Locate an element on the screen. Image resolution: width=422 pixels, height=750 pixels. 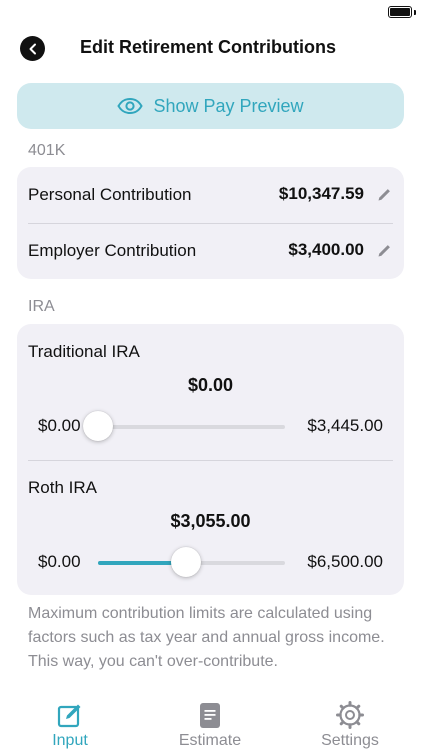
nav-bar: Edit Retirement Contributions is located at coordinates (211, 48).